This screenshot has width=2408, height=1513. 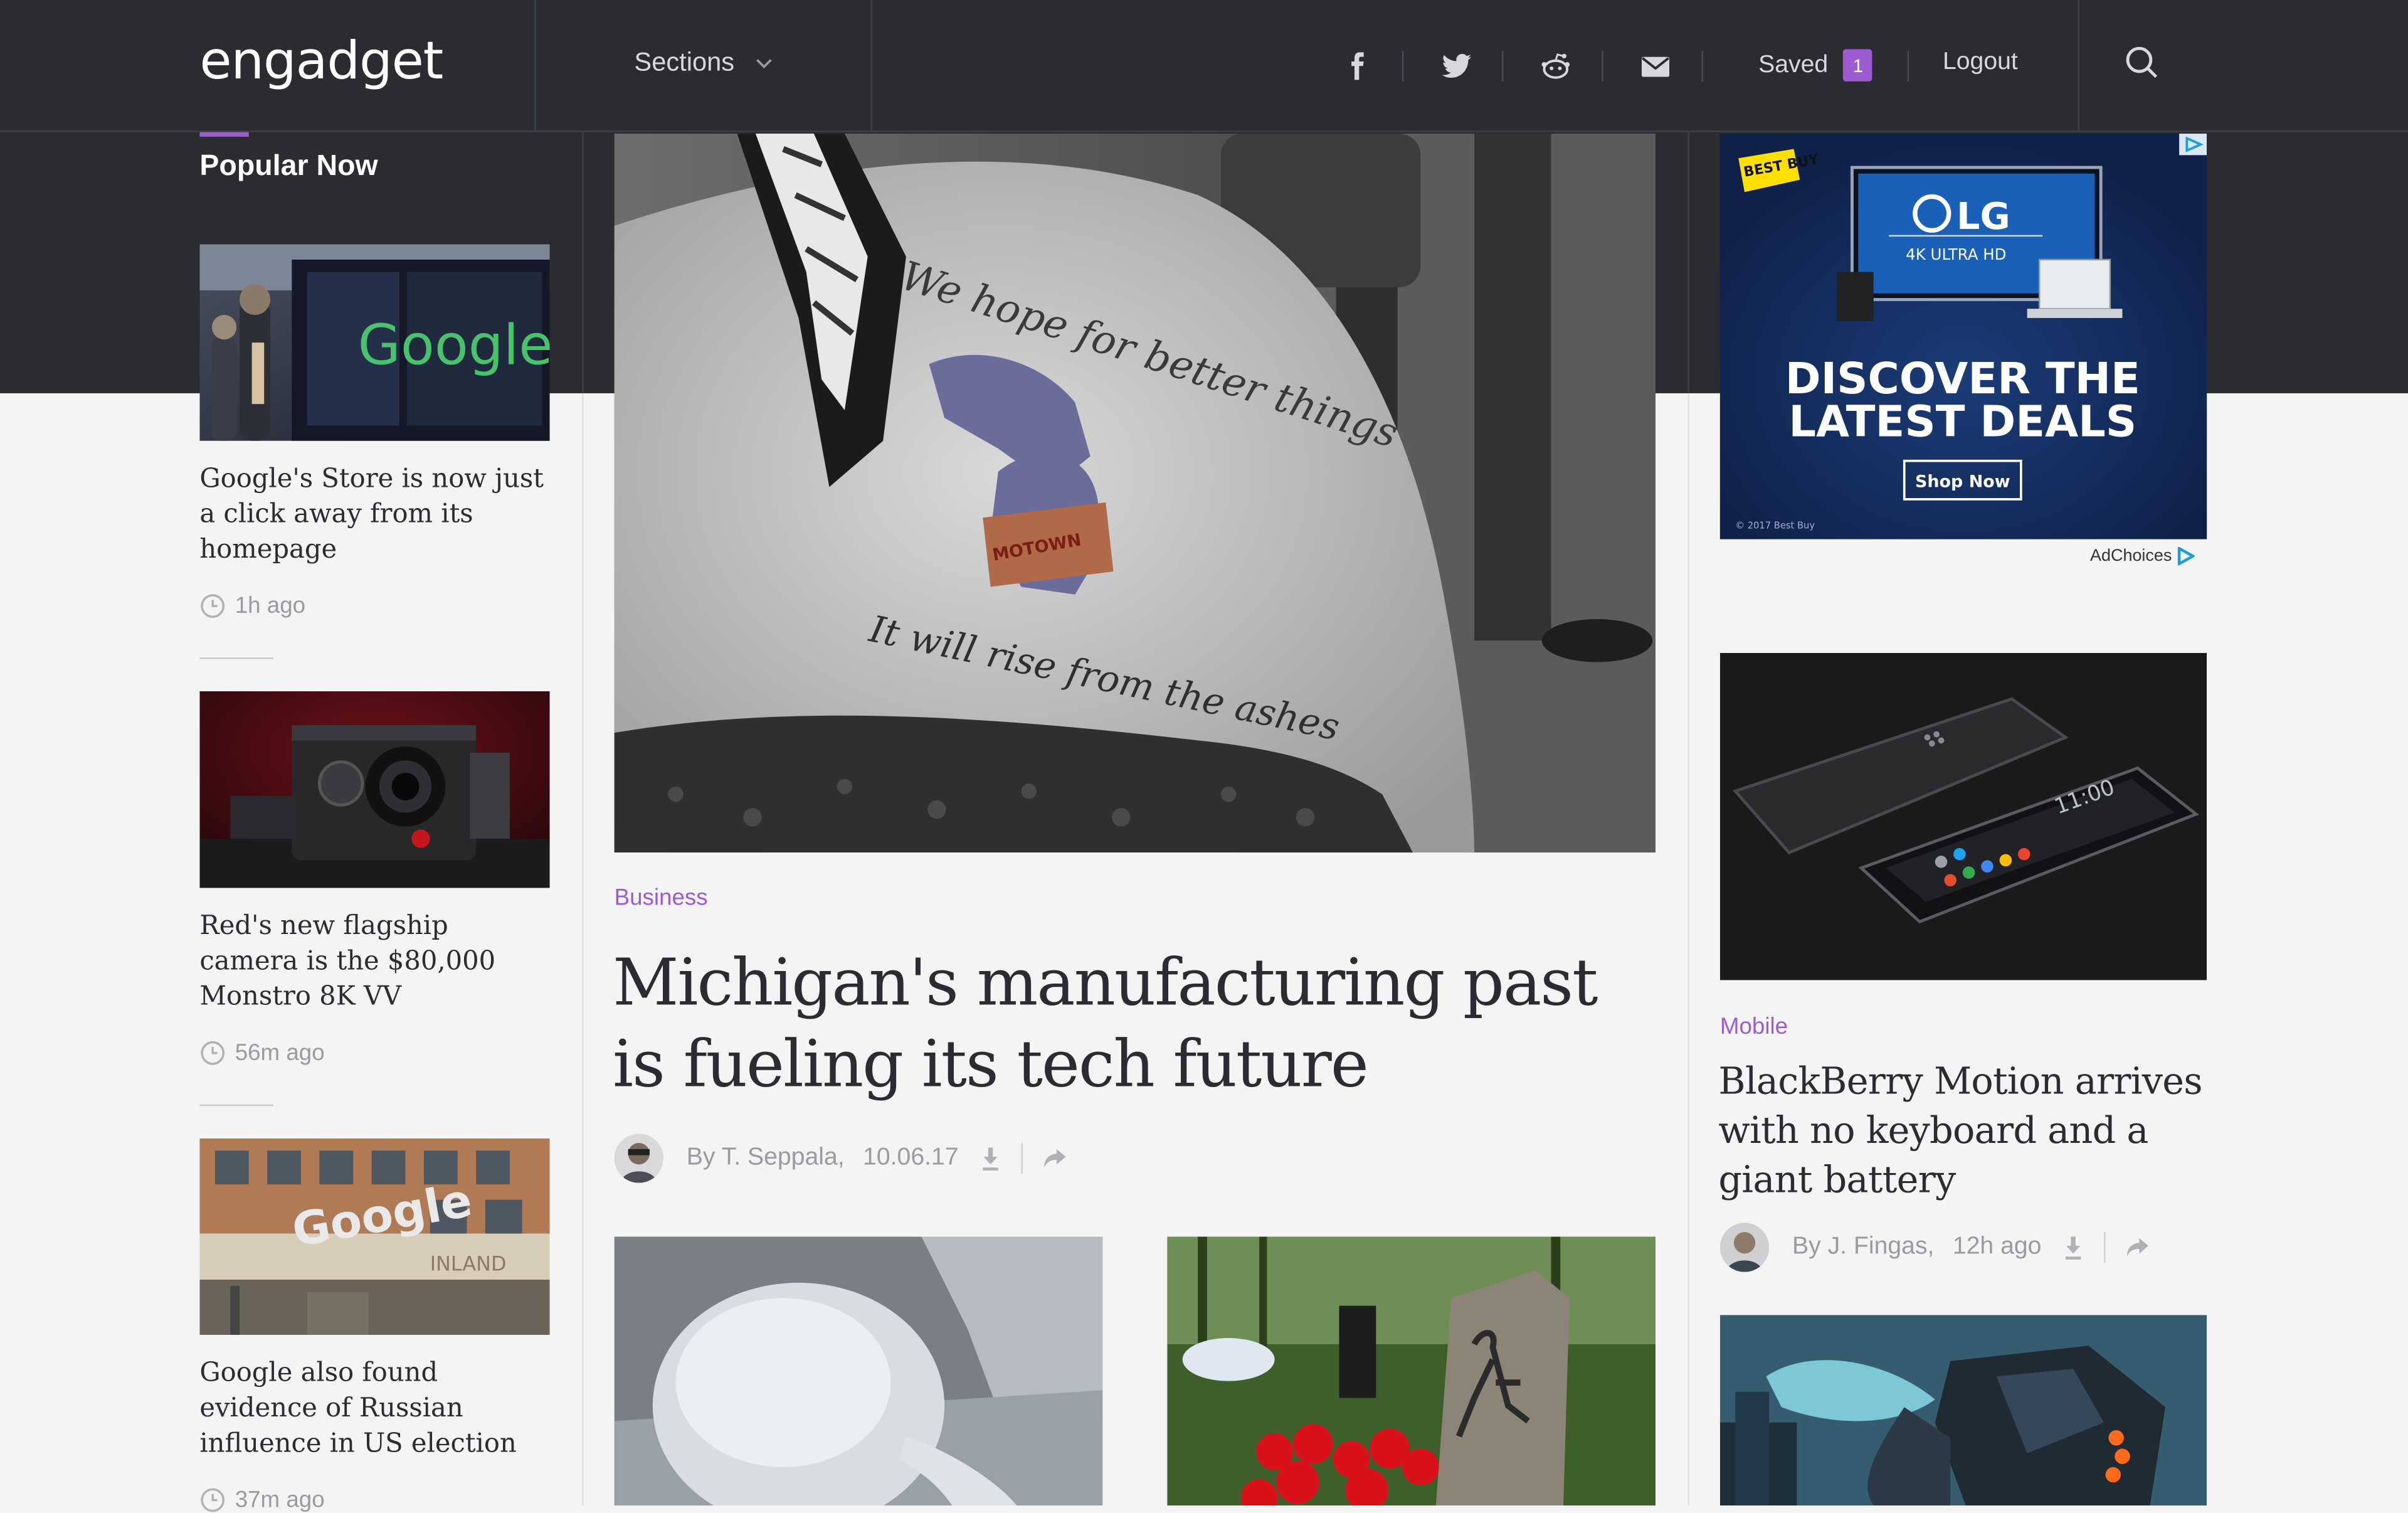 I want to click on ad-legal: © 2017 Best Buy, so click(x=1775, y=525).